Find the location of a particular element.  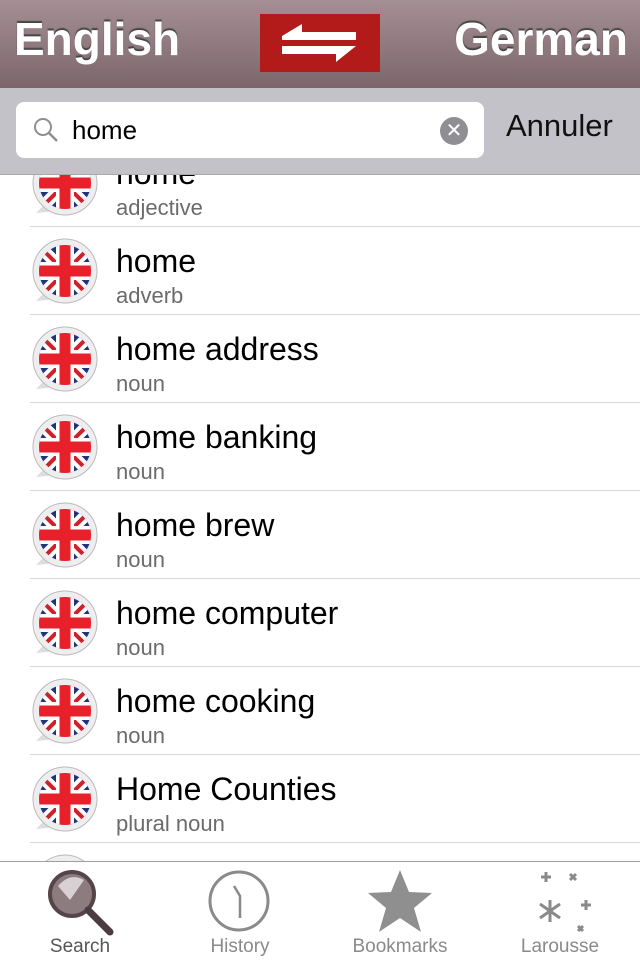

search-field: ✕ is located at coordinates (250, 130).